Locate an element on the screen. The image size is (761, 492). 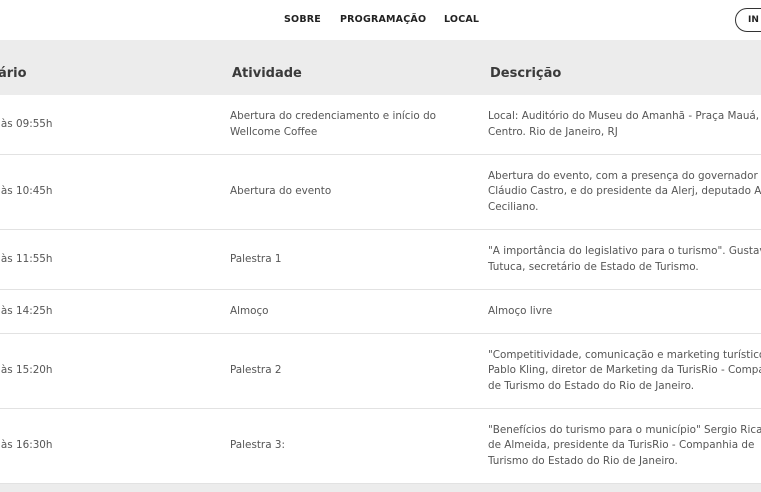
row-time: h às 14:25h is located at coordinates (26, 310).